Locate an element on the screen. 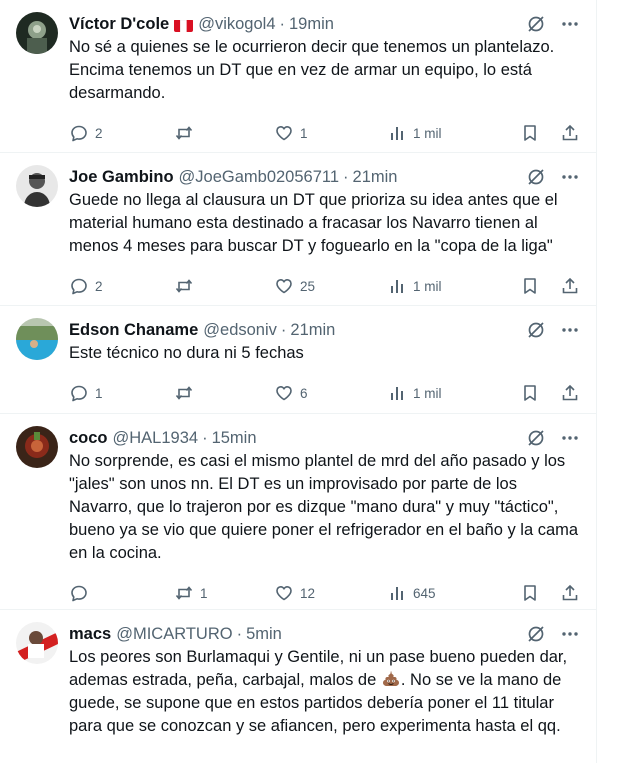 This screenshot has width=619, height=763. like-count: 1 is located at coordinates (304, 133).